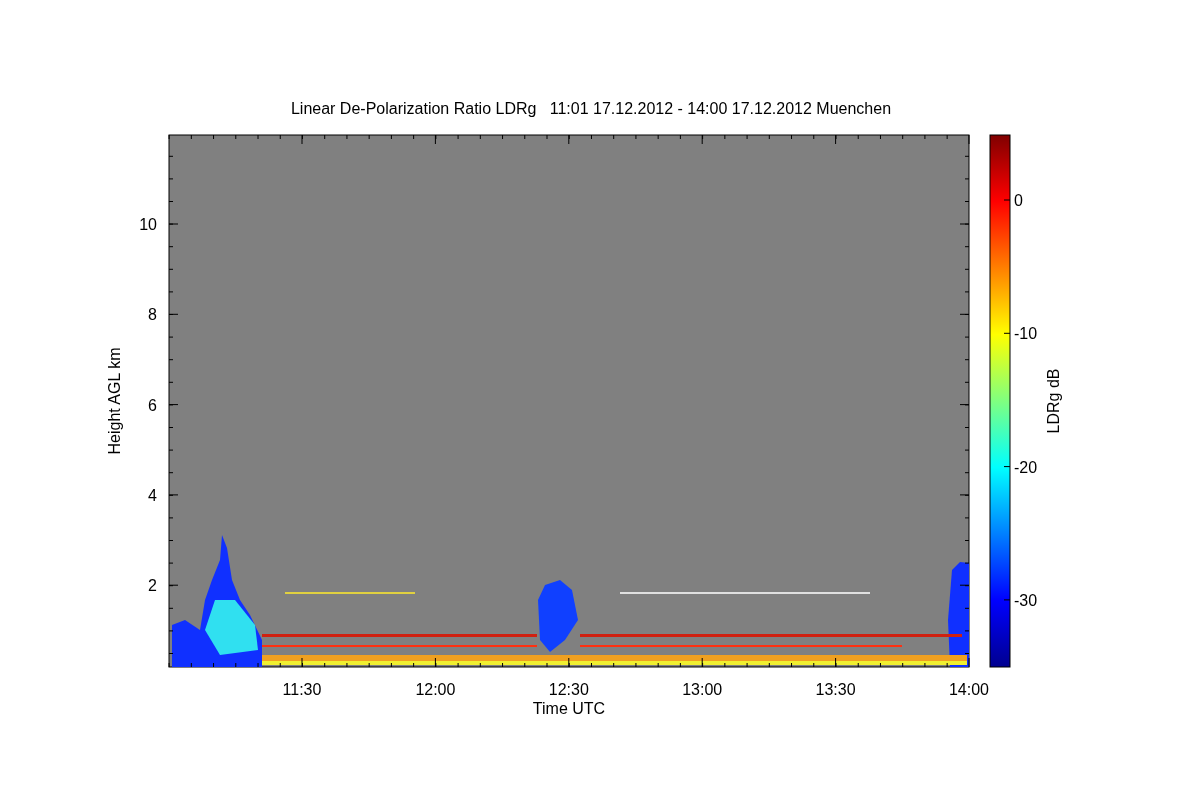 The height and width of the screenshot is (800, 1200). What do you see at coordinates (152, 315) in the screenshot?
I see `y-tick-label: 8` at bounding box center [152, 315].